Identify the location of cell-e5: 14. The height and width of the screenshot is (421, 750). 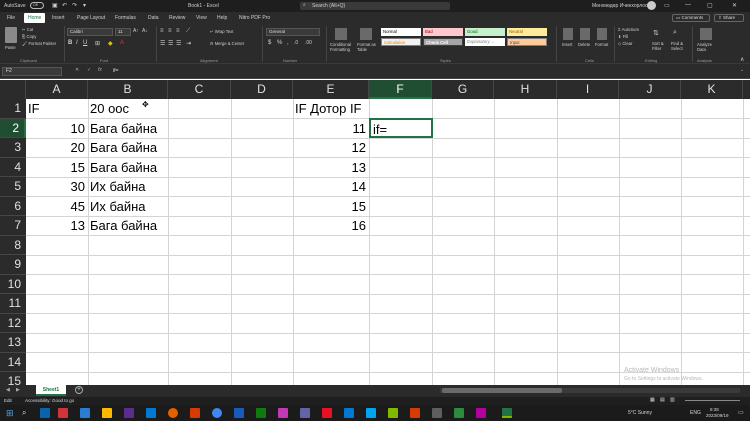
(331, 187).